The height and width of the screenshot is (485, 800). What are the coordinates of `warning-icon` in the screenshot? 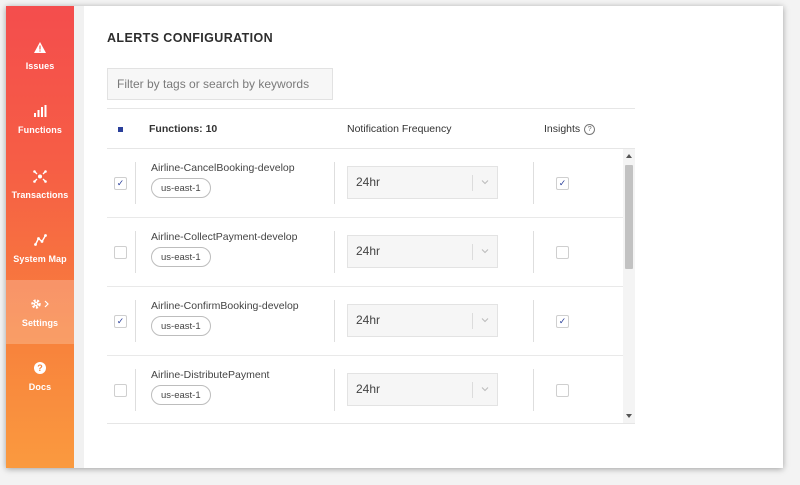 It's located at (40, 47).